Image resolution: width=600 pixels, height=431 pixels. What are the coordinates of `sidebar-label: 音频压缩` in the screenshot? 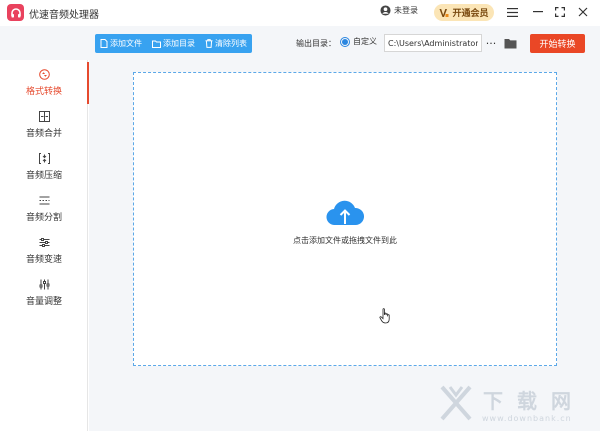 It's located at (43, 176).